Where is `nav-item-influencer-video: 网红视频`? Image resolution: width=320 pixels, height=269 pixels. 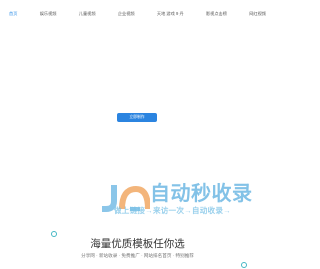 nav-item-influencer-video: 网红视频 is located at coordinates (257, 13).